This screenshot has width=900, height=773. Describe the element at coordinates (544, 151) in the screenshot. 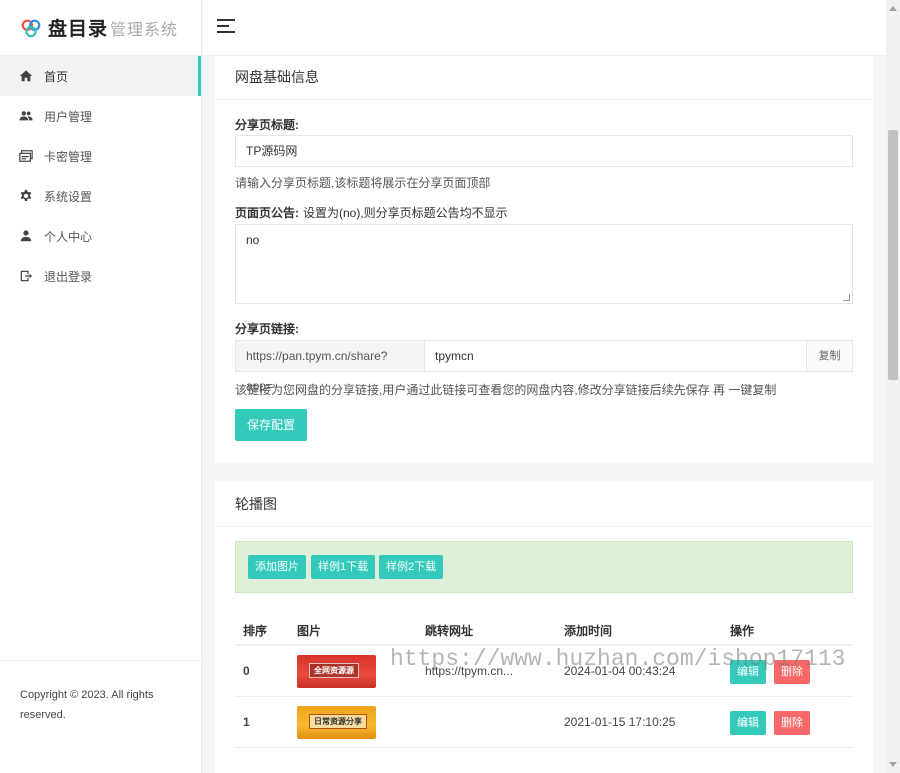

I see `share-title-input: TP源码网` at that location.